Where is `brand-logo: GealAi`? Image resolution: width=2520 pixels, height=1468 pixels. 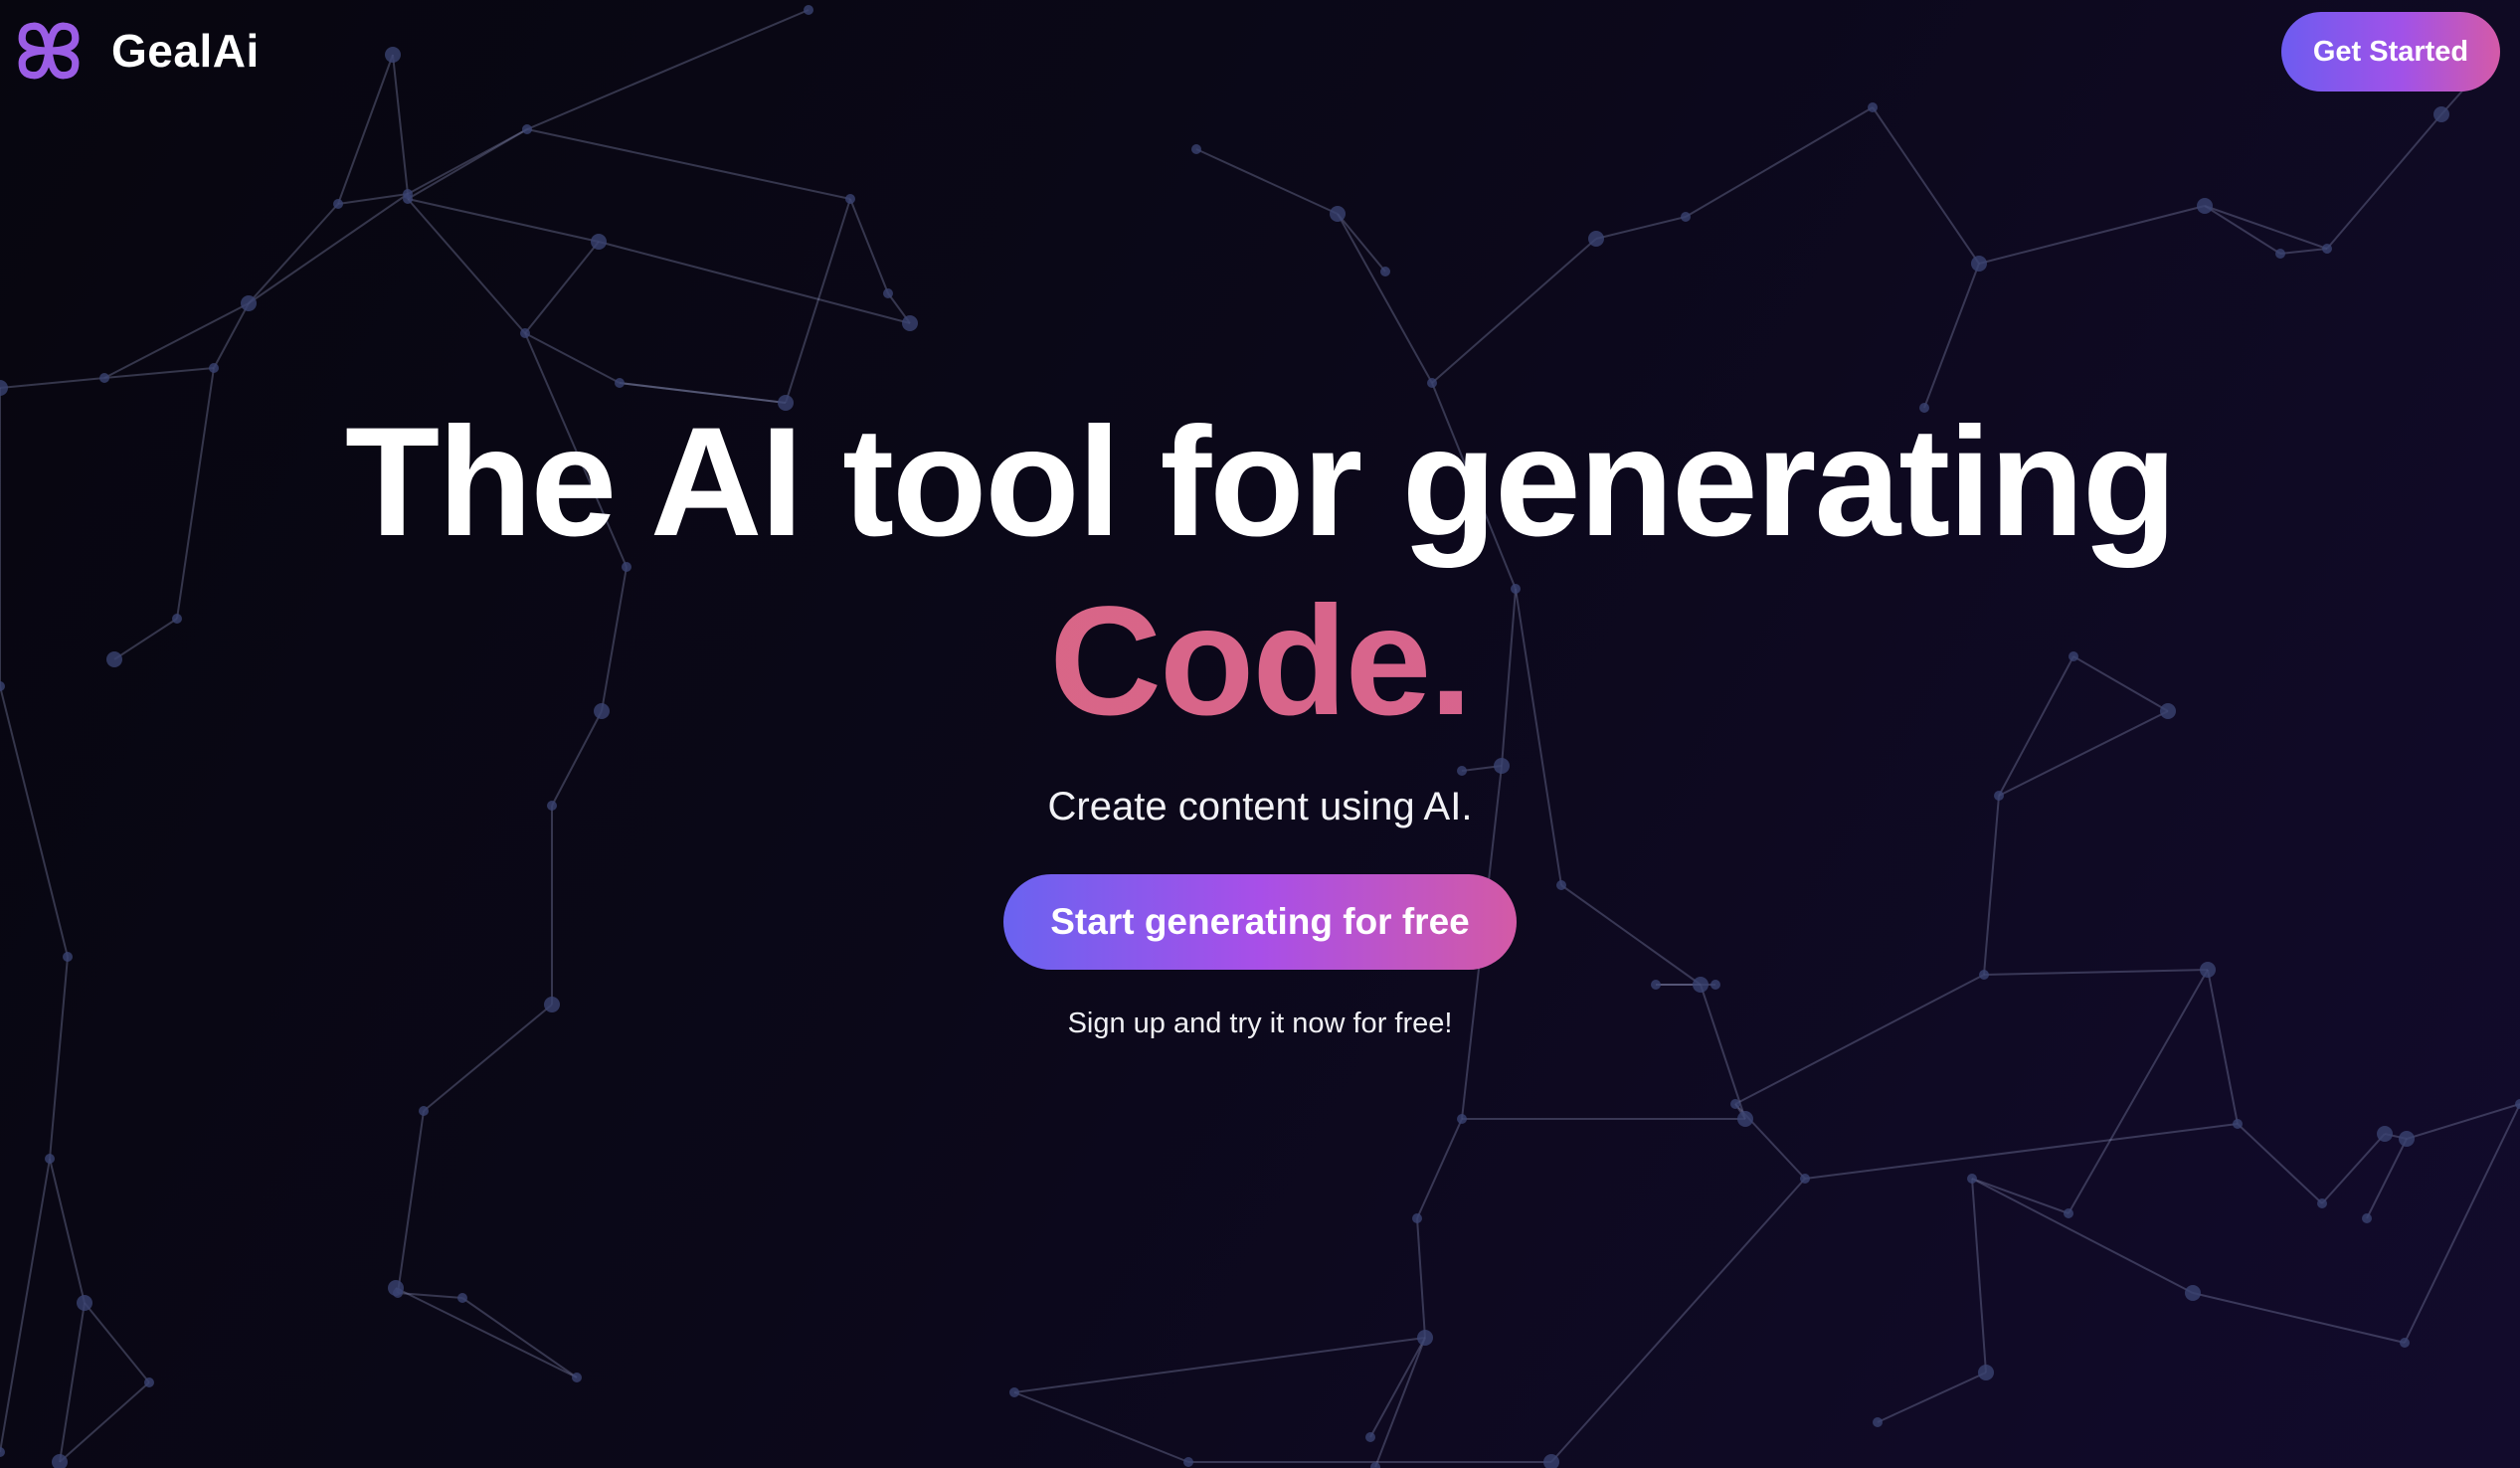 brand-logo: GealAi is located at coordinates (138, 51).